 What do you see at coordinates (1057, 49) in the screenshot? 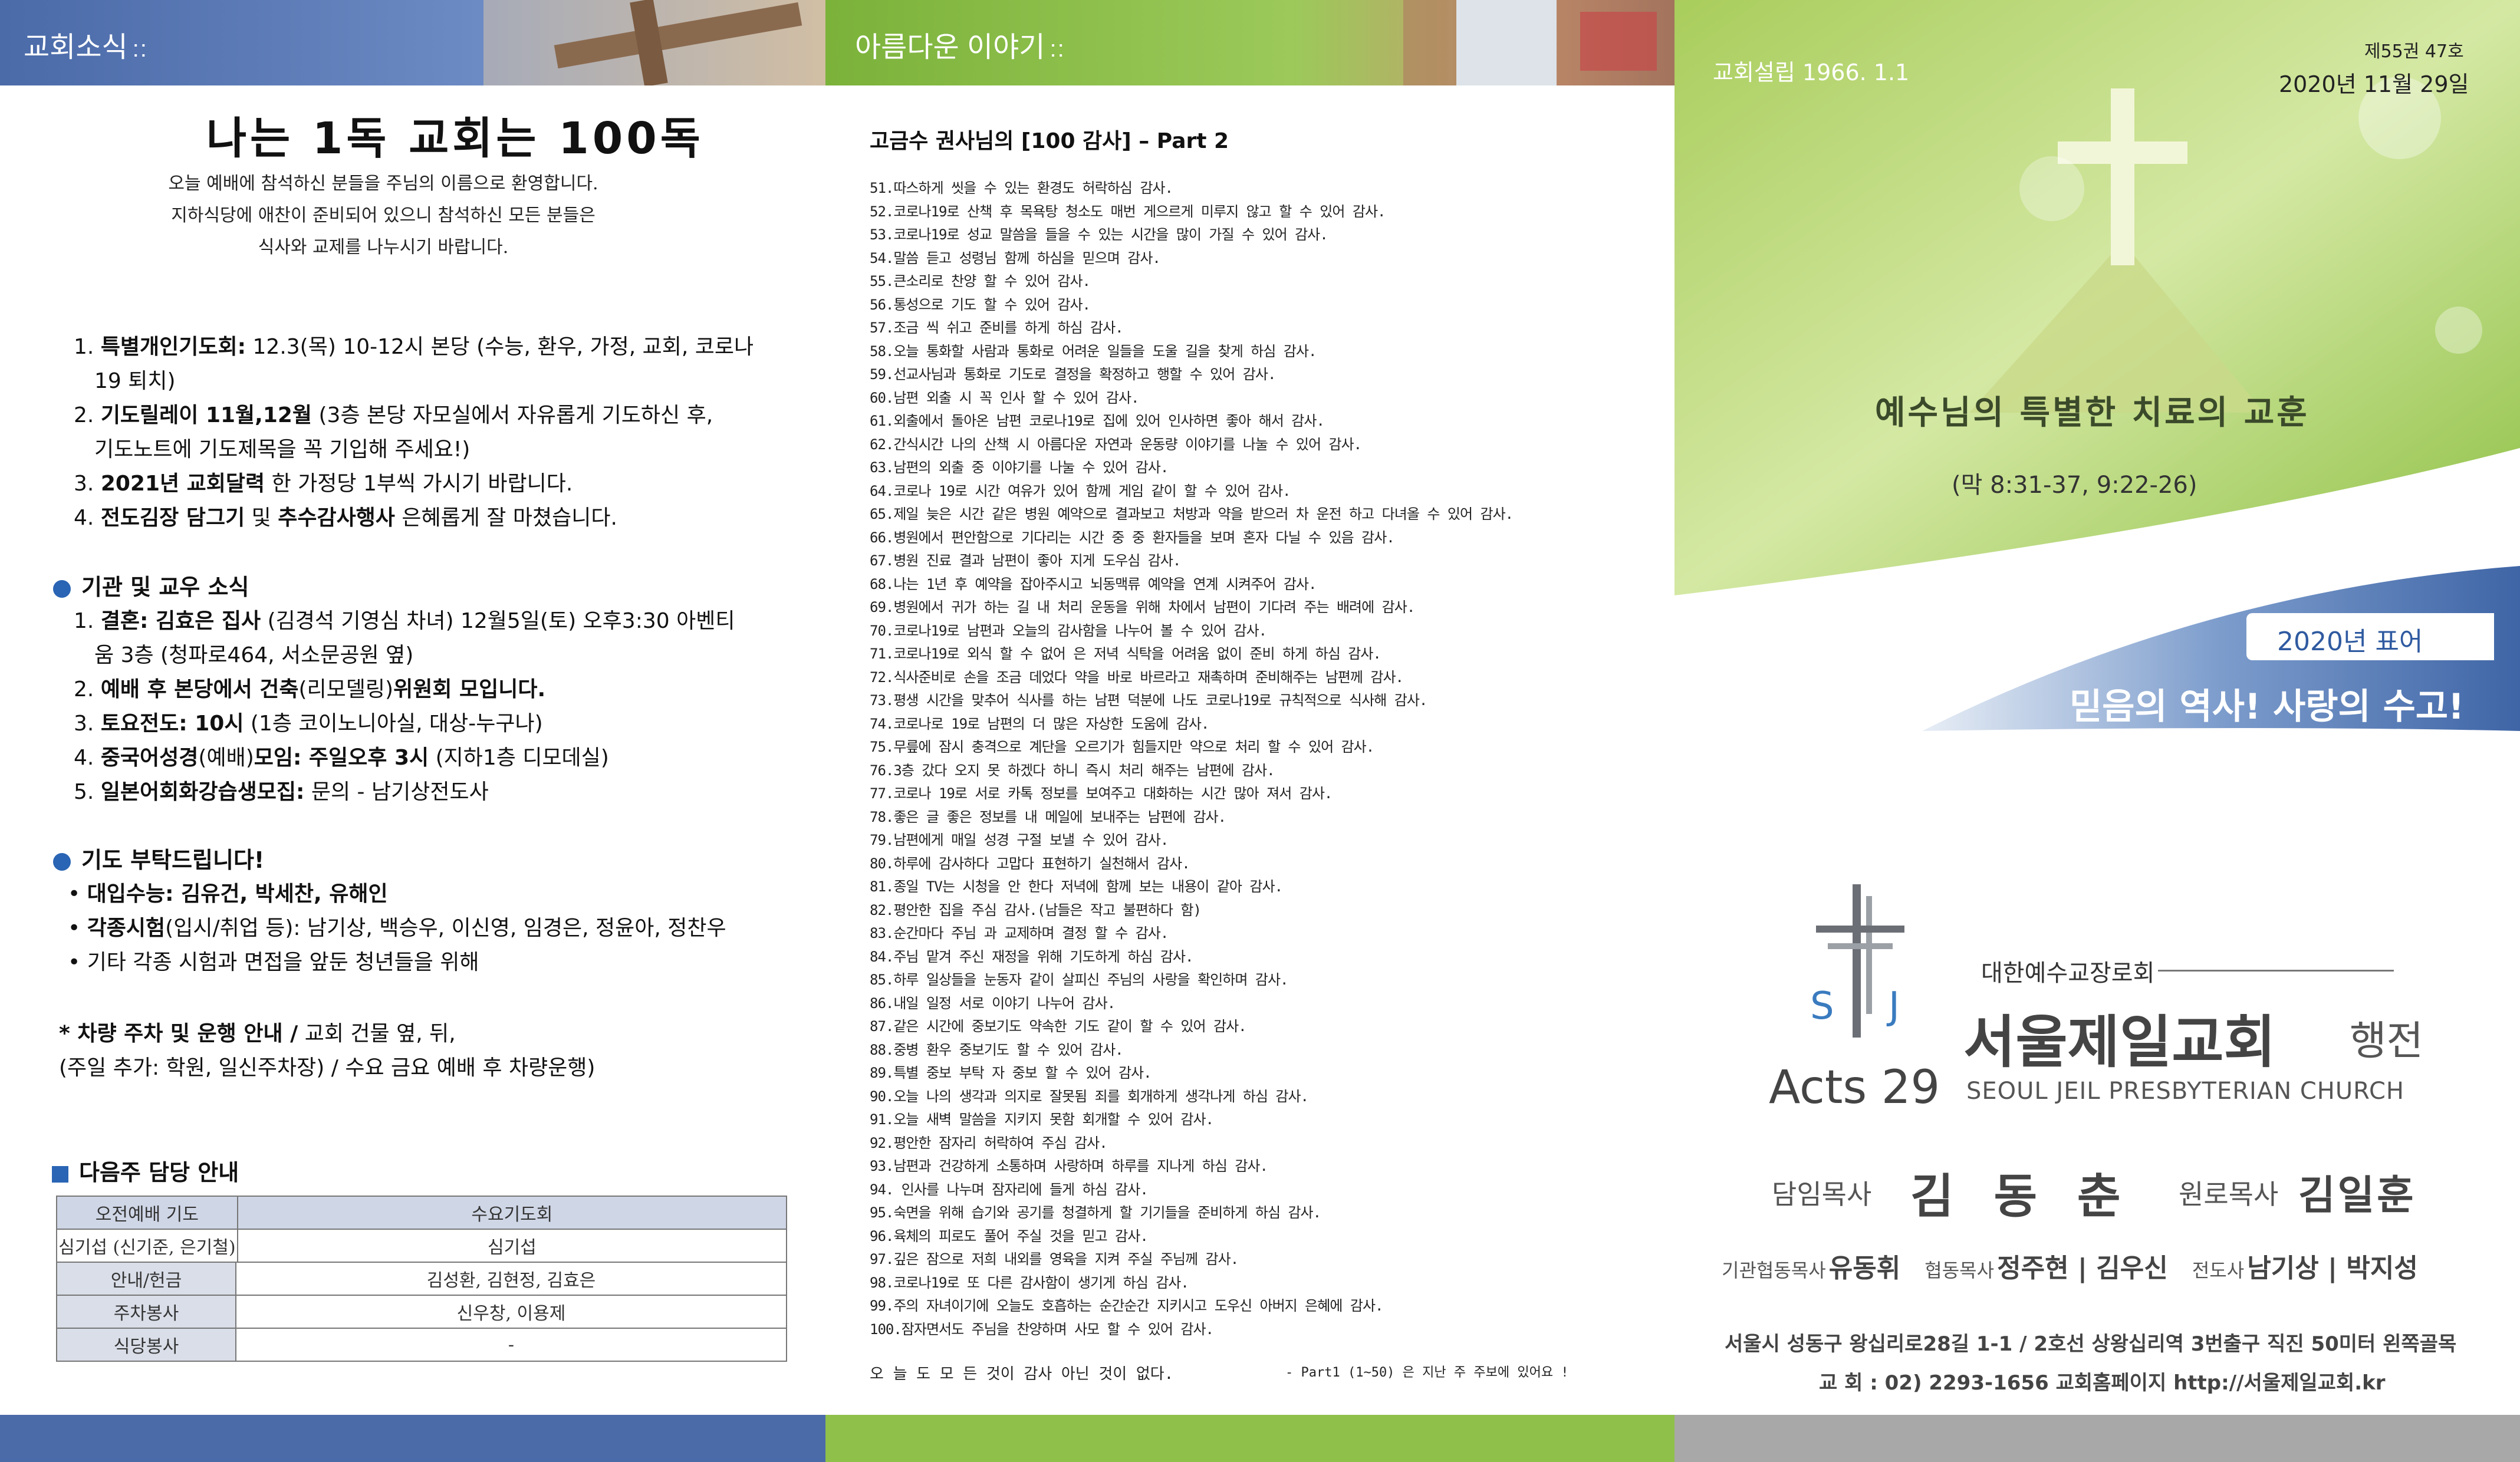
I see `dots-icon: ::` at bounding box center [1057, 49].